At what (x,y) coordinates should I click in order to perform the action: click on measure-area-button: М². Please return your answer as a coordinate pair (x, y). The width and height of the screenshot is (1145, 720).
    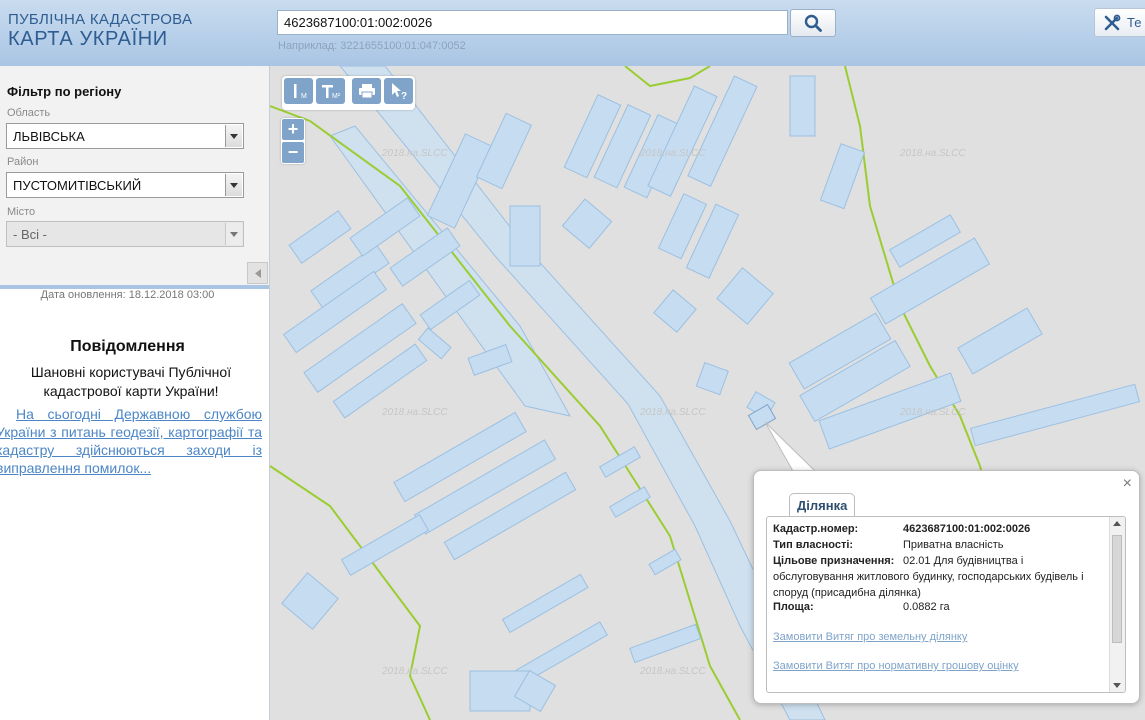
    Looking at the image, I should click on (330, 91).